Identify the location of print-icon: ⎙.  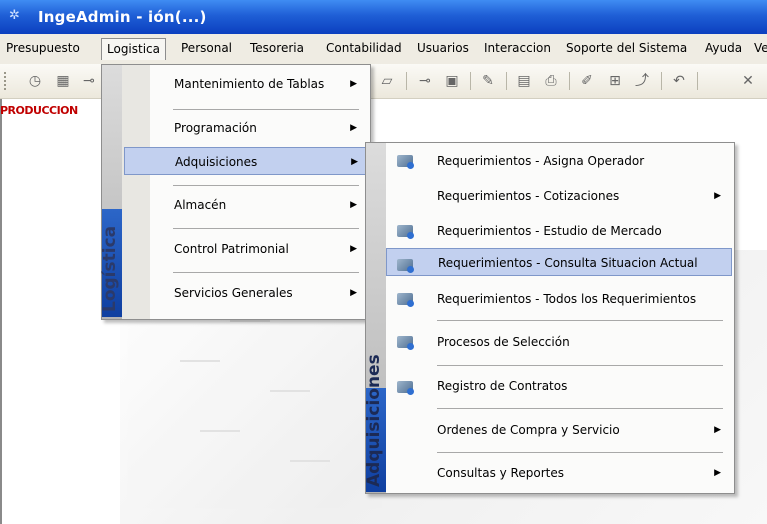
(551, 81).